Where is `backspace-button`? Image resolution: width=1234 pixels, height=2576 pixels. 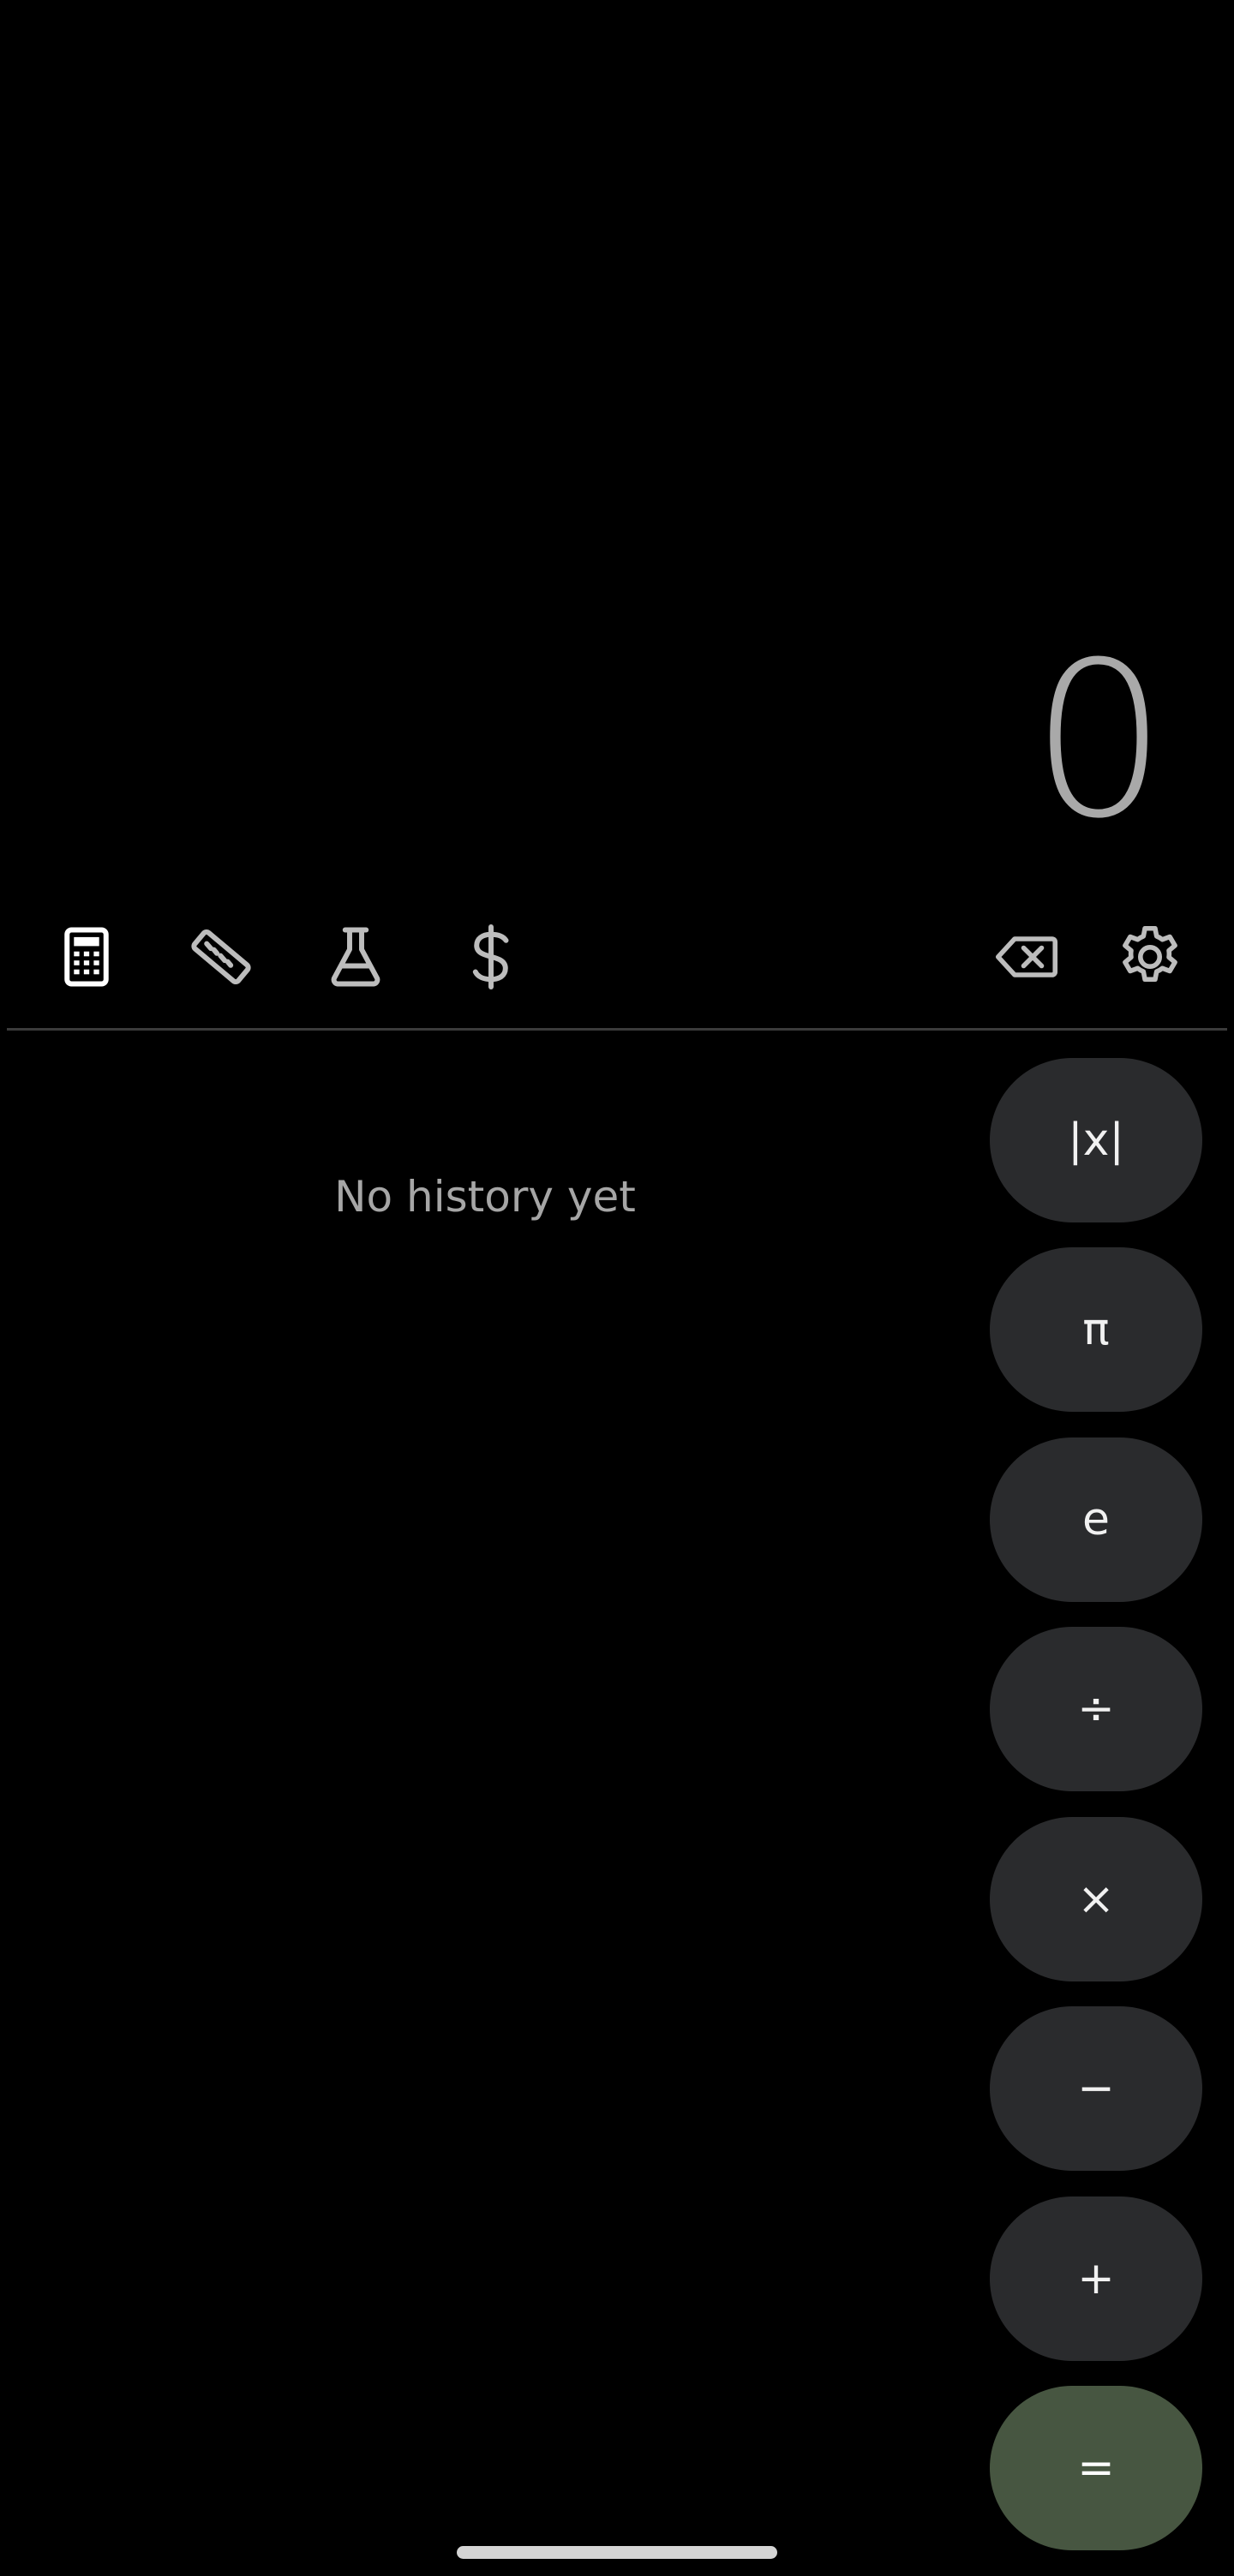 backspace-button is located at coordinates (1026, 957).